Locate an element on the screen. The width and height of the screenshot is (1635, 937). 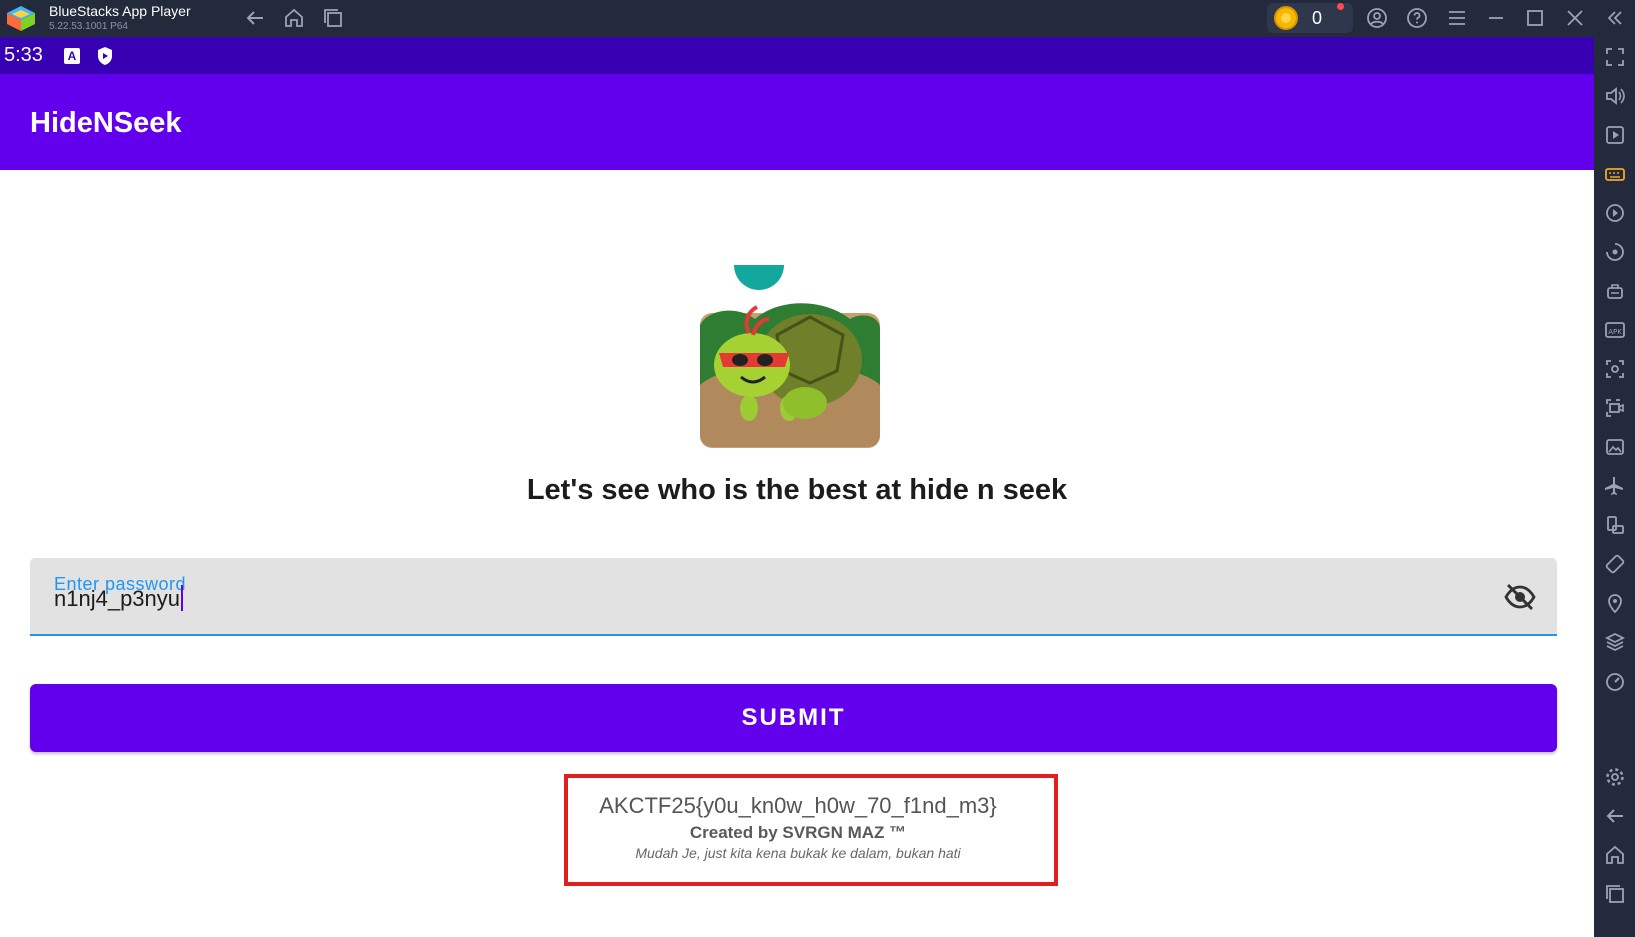
eye-off-icon is located at coordinates (1520, 597).